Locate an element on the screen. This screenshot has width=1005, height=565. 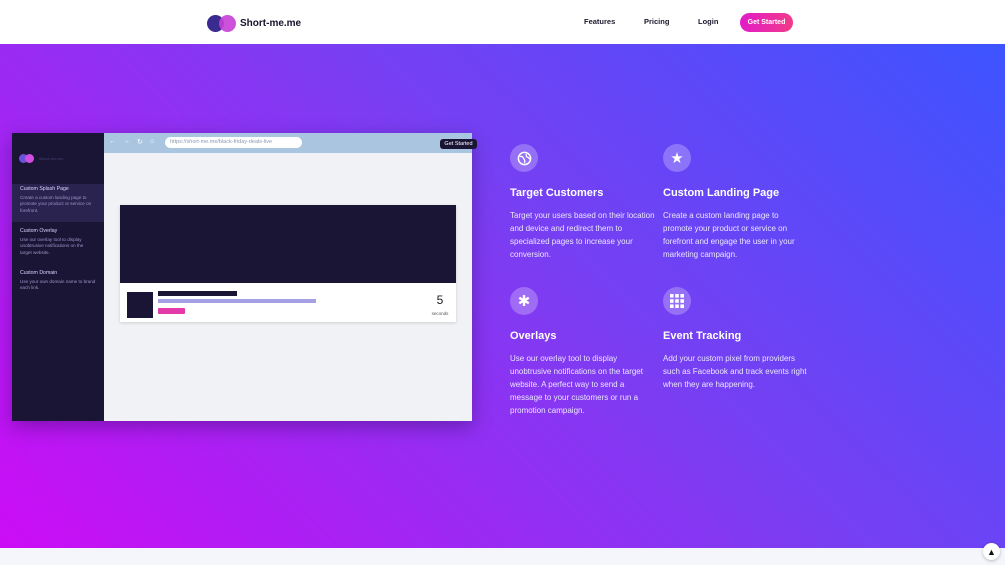
mockup-sidebar-item-title: Custom Overlay is located at coordinates (39, 231).